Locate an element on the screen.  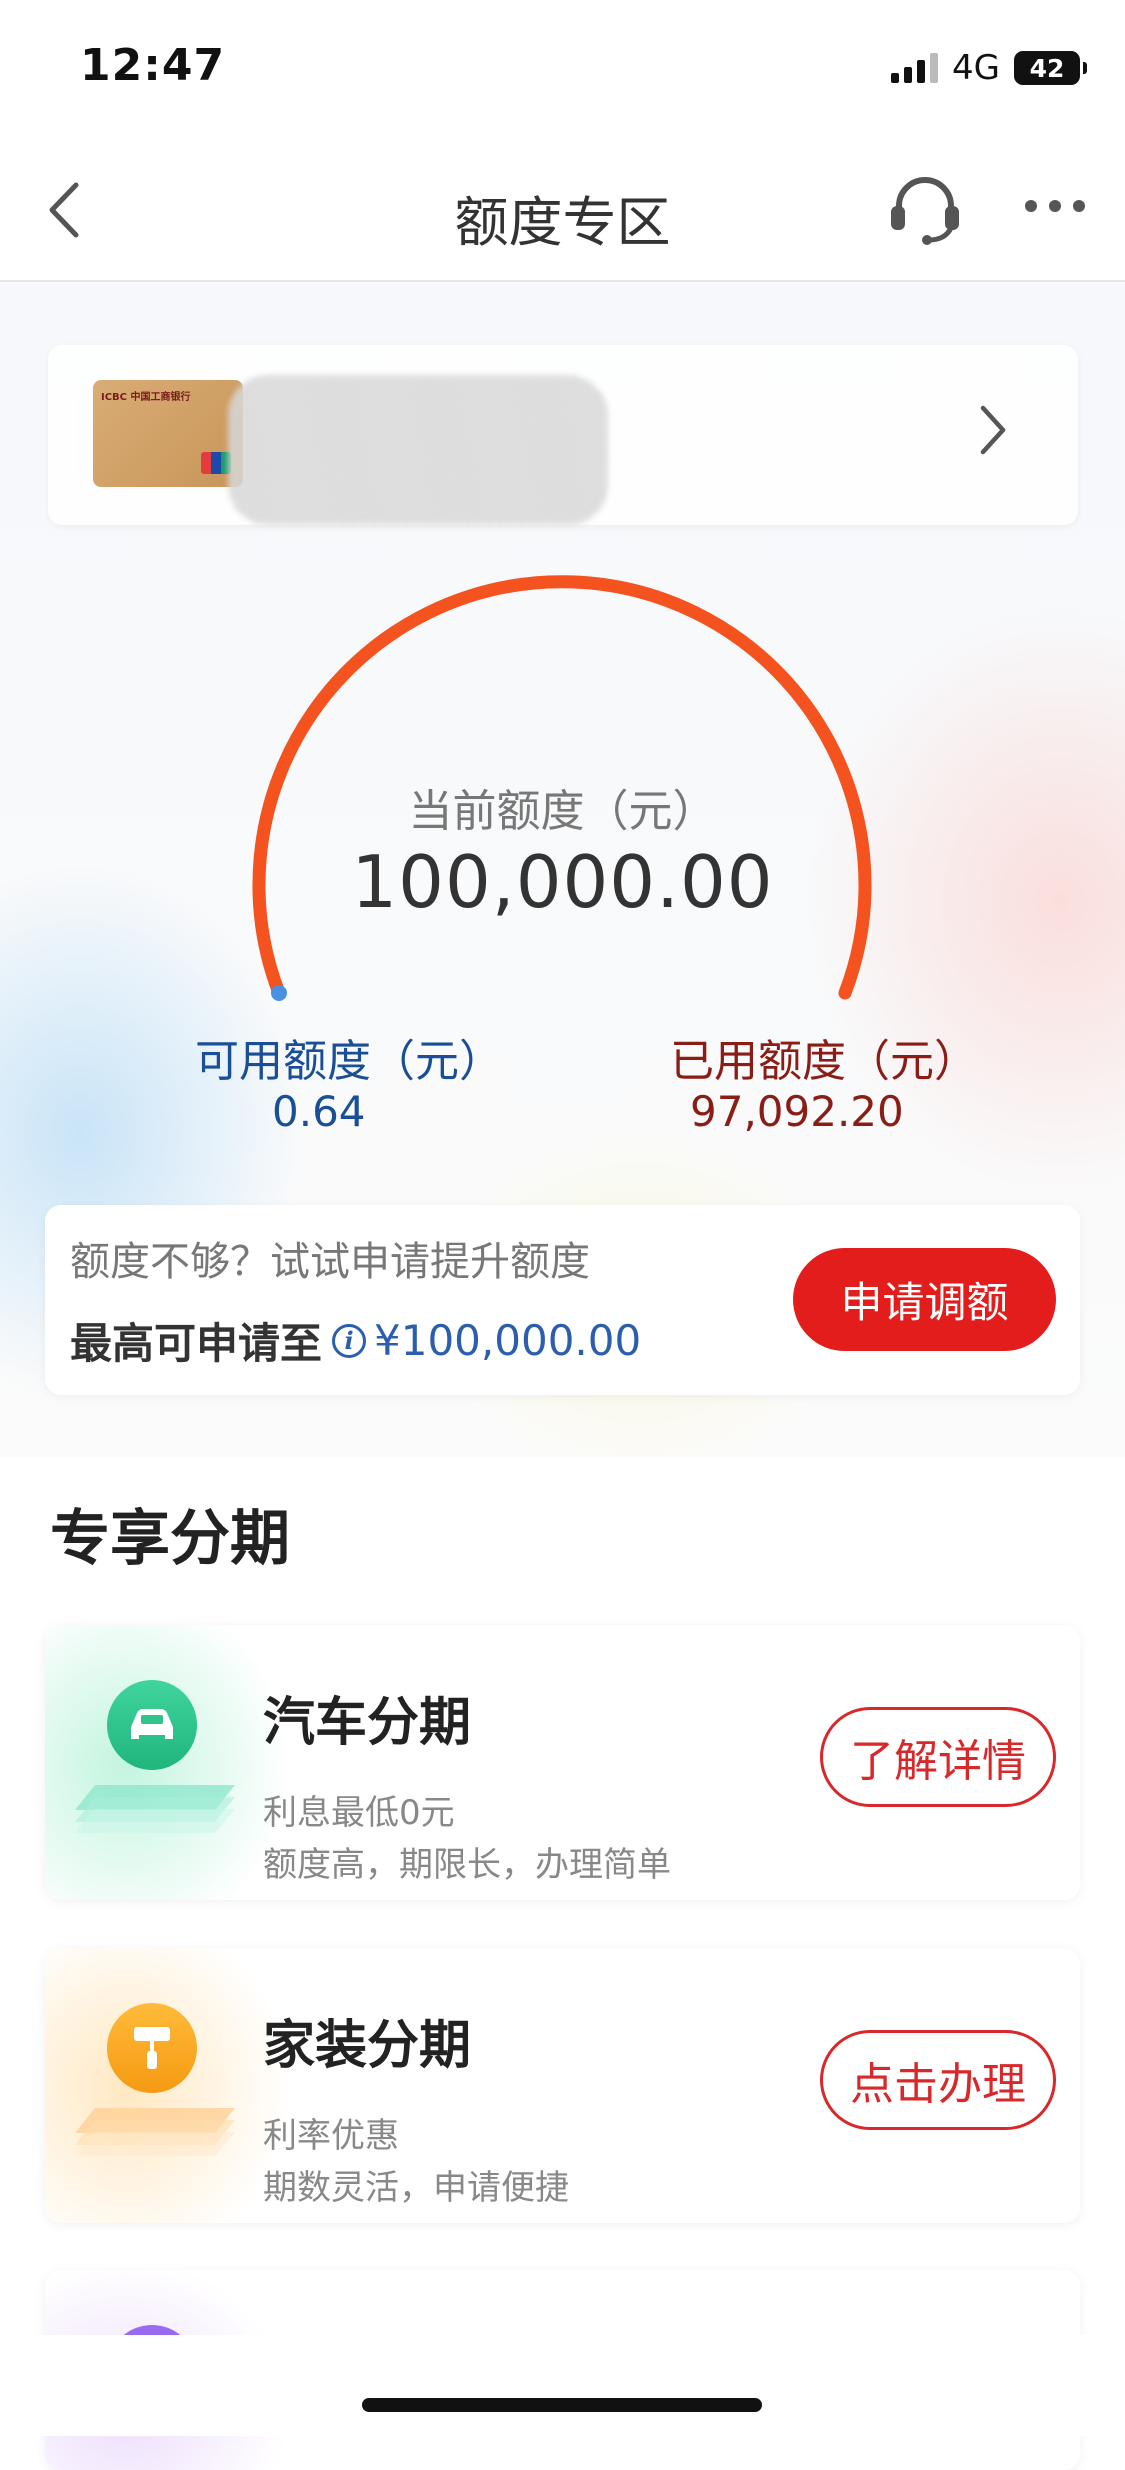
used-limit-value: 97,092.20 is located at coordinates (797, 1111).